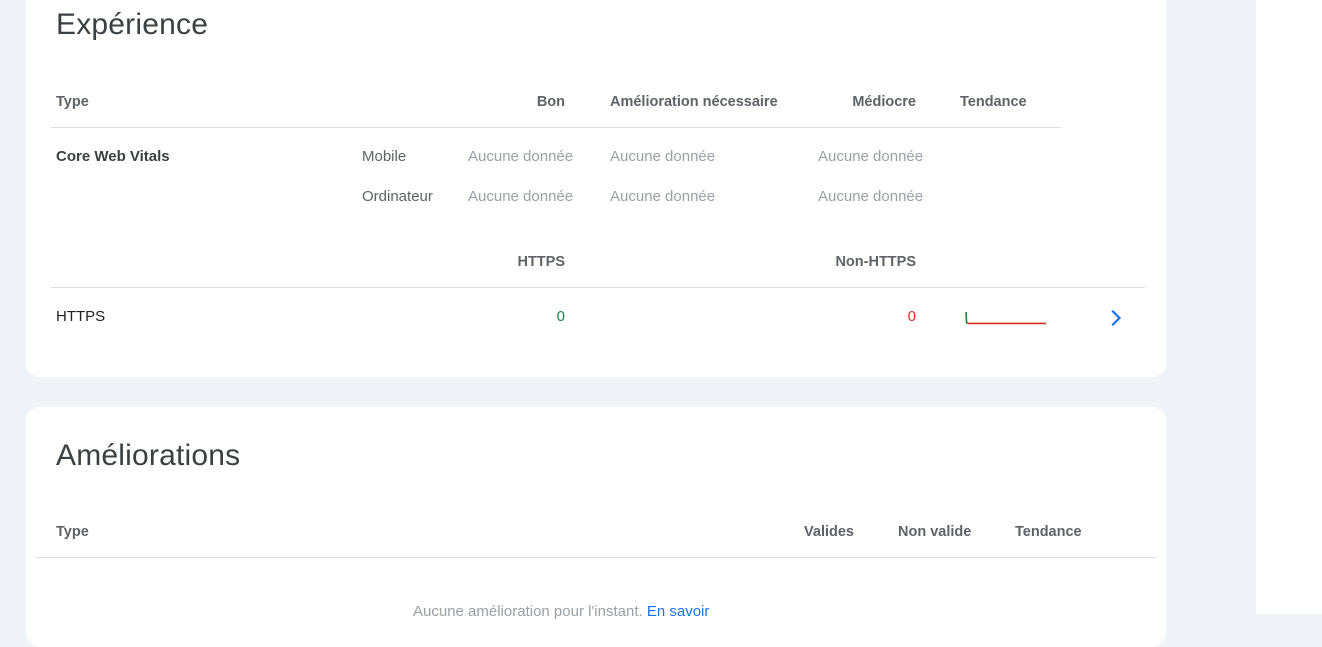 The width and height of the screenshot is (1322, 647). I want to click on header-needs-improvement: Amélioration nécessaire, so click(694, 102).